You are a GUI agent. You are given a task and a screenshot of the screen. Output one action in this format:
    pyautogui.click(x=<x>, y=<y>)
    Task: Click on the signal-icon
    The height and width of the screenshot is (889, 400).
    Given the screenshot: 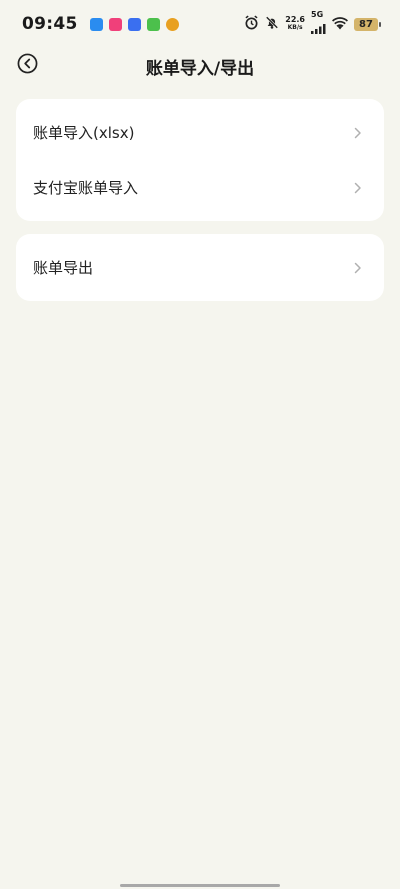 What is the action you would take?
    pyautogui.click(x=318, y=28)
    